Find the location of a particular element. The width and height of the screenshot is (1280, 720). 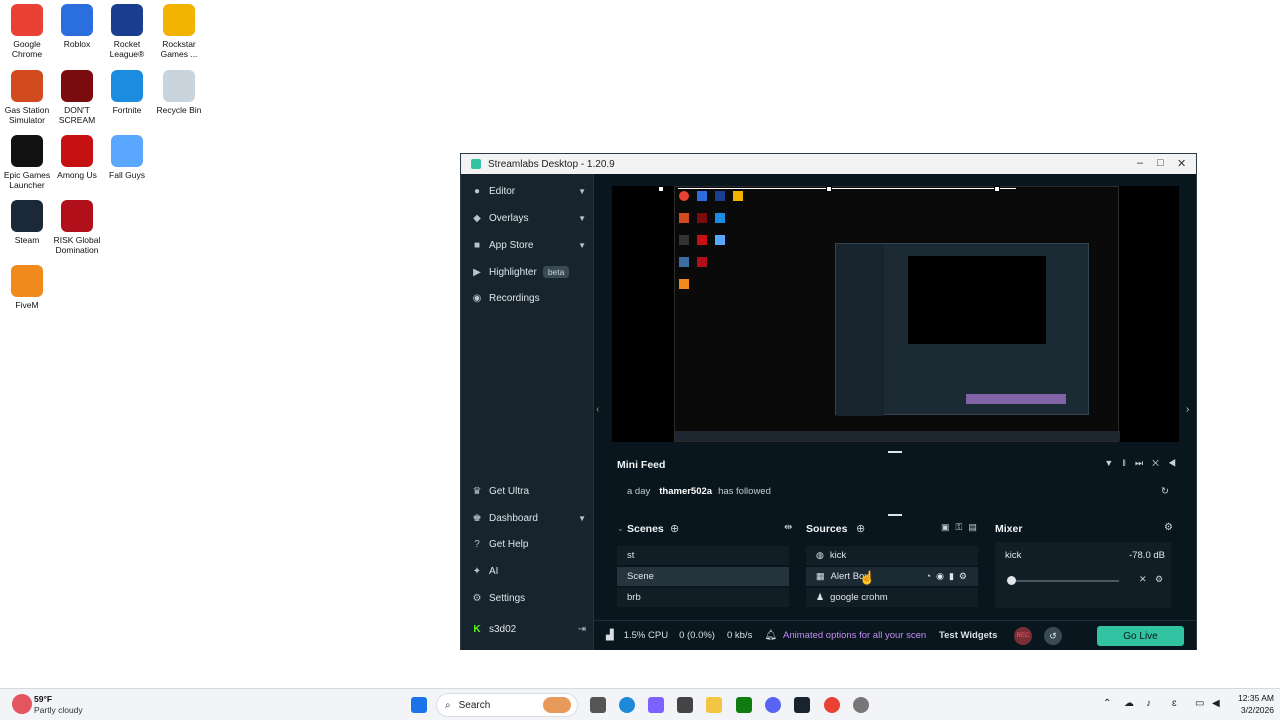

desktop-icon: Steam is located at coordinates (27, 222).